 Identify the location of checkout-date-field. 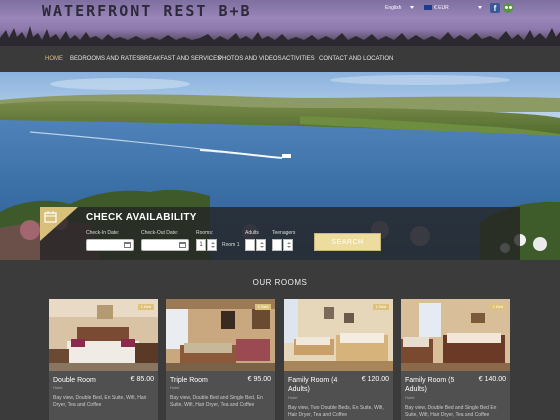
(165, 245).